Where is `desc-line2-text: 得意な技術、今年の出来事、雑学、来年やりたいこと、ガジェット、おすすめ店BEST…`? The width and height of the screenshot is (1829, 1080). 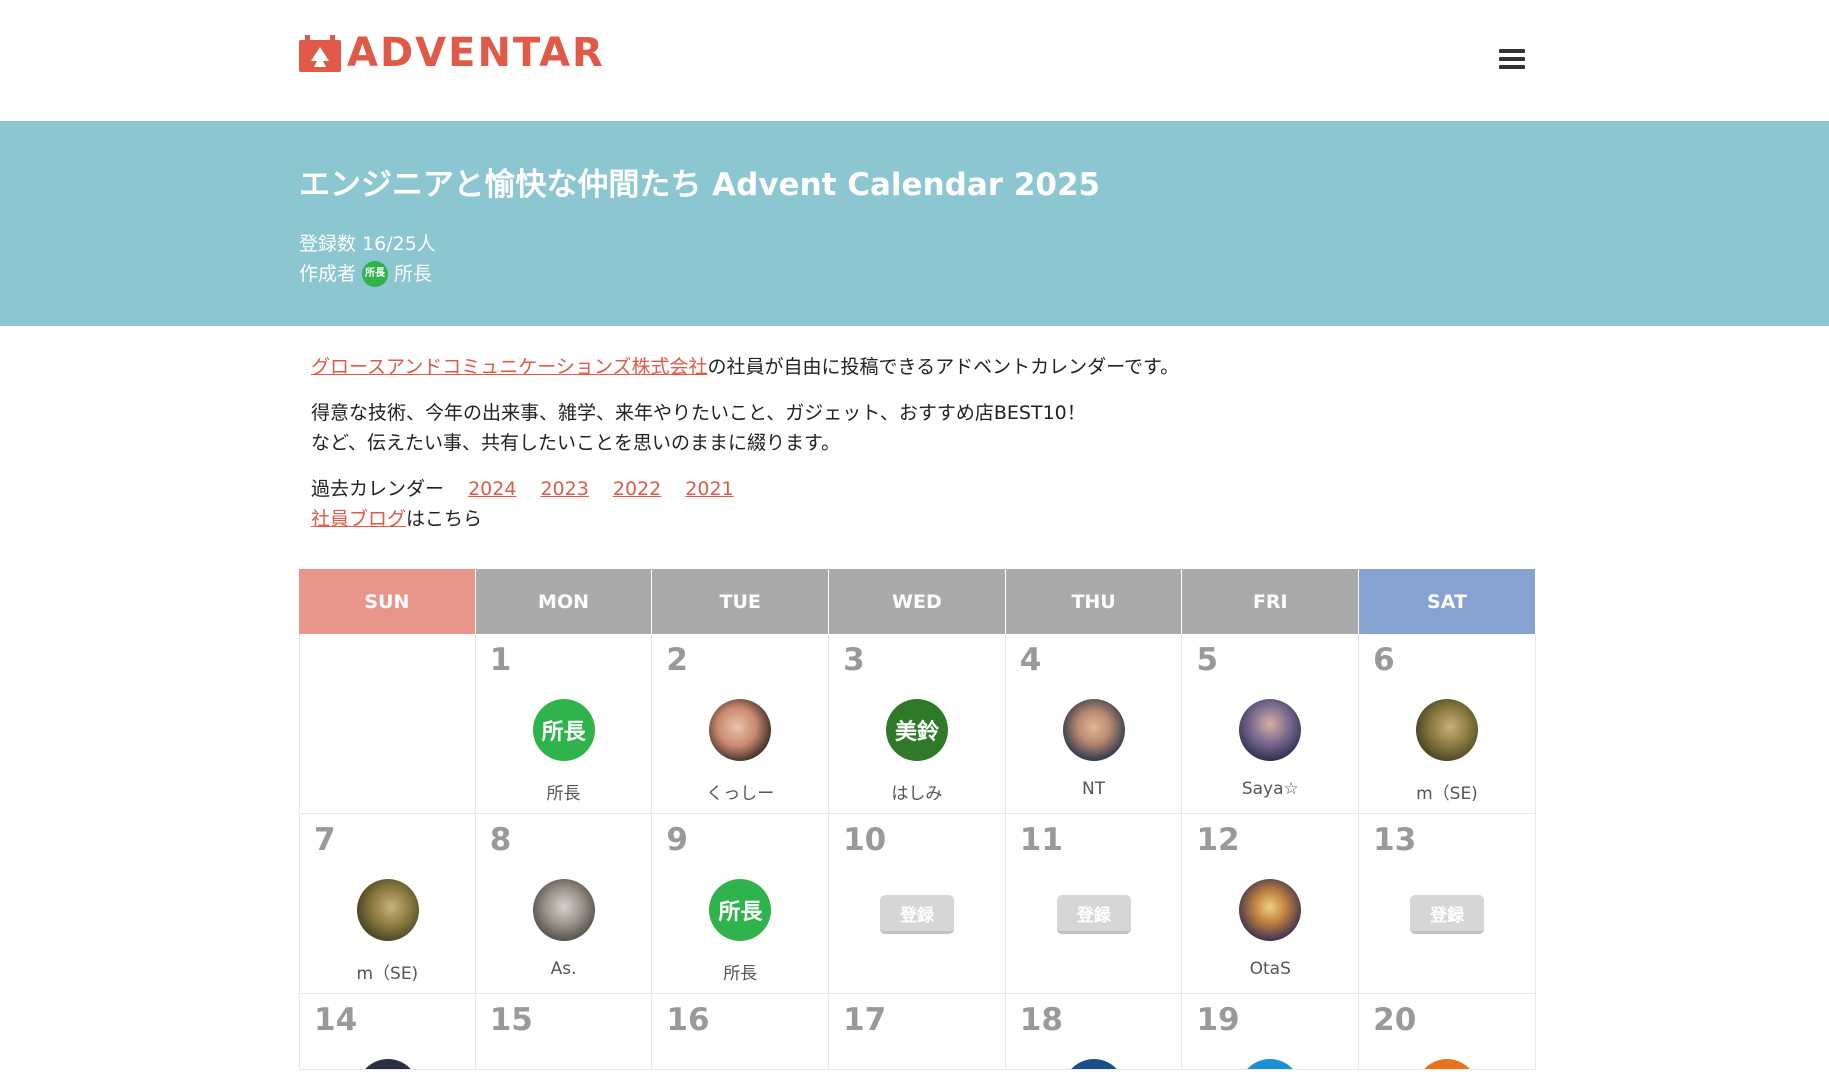
desc-line2-text: 得意な技術、今年の出来事、雑学、来年やりたいこと、ガジェット、おすすめ店BEST… is located at coordinates (698, 413).